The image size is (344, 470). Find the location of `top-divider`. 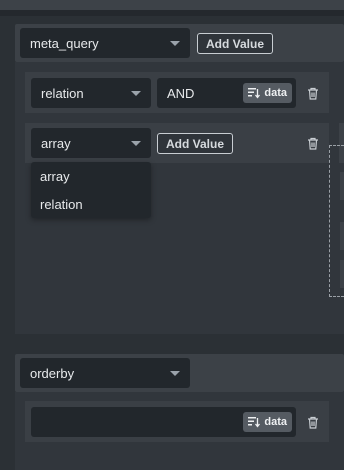

top-divider is located at coordinates (172, 13).